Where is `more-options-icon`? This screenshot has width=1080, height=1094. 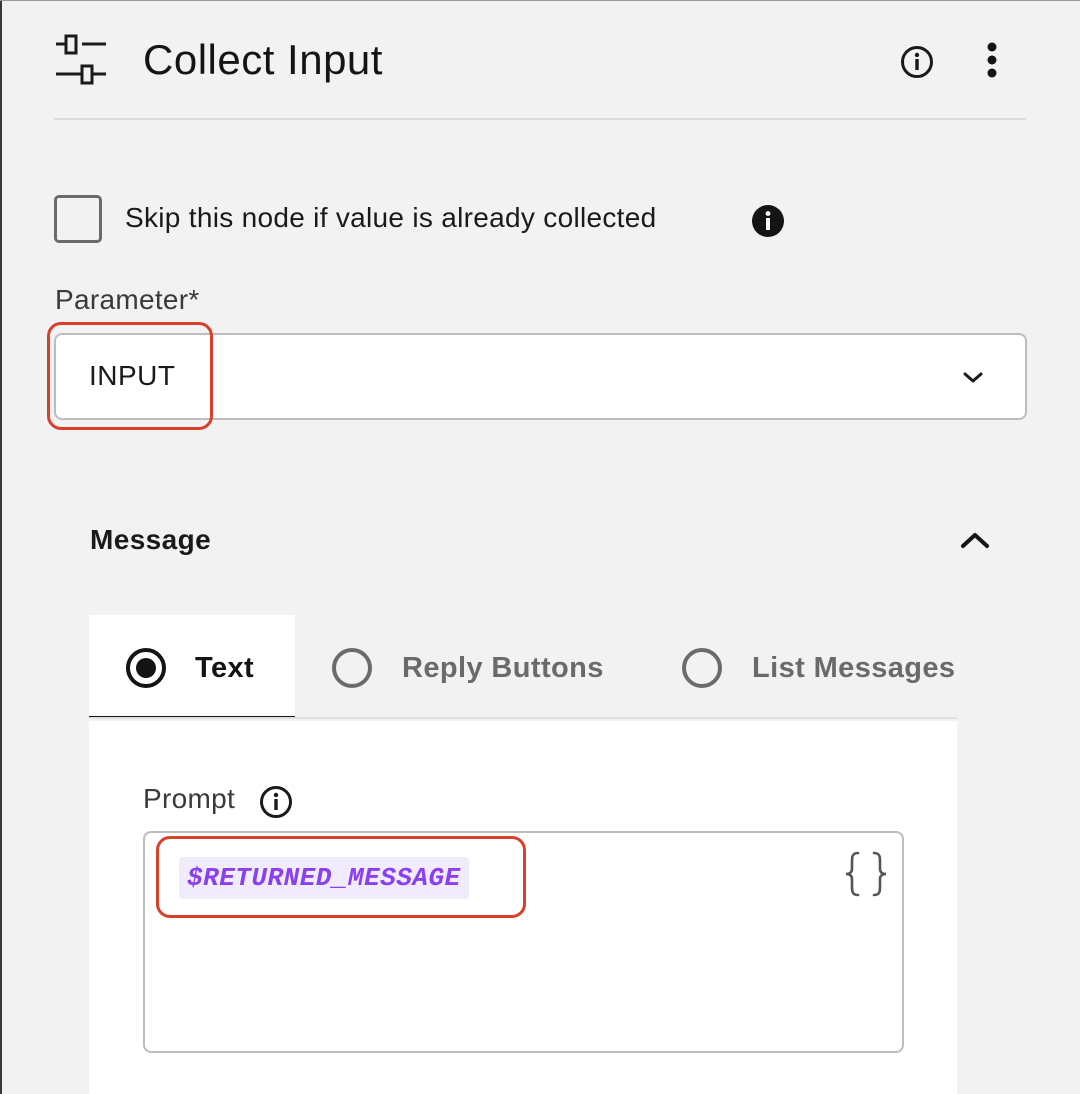
more-options-icon is located at coordinates (992, 62).